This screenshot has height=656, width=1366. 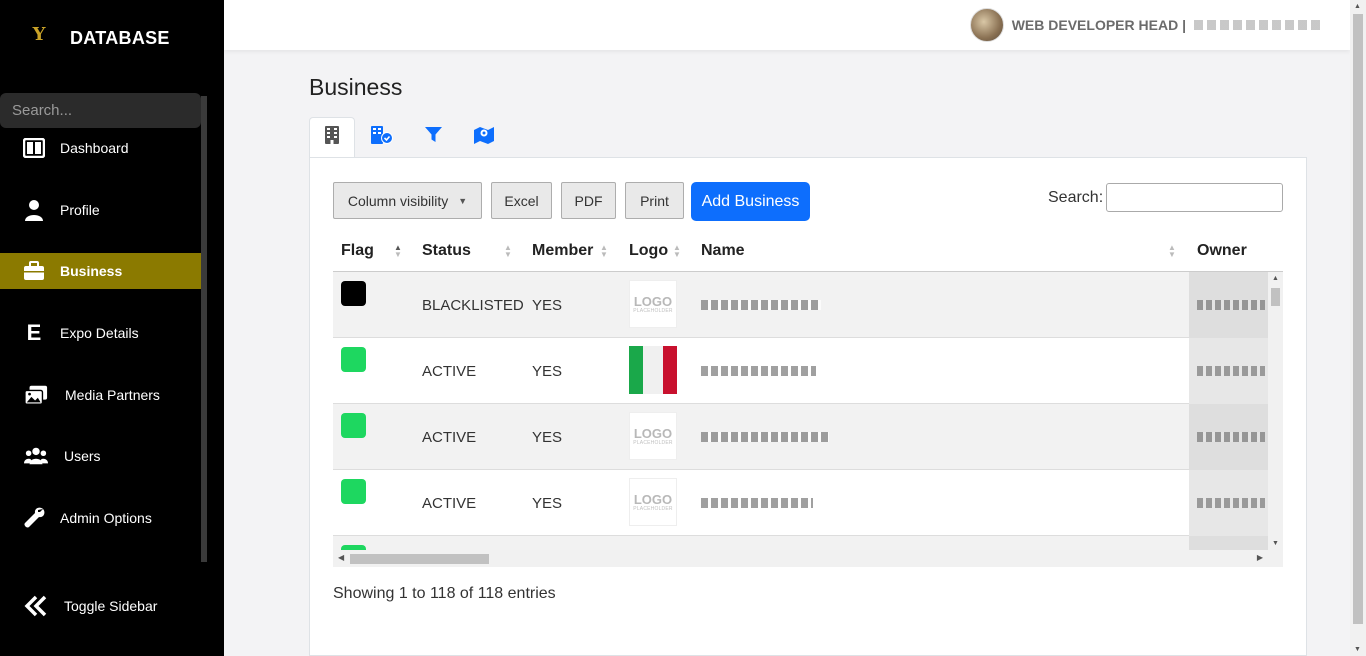 I want to click on column-visibility-button: Column visibility ▼, so click(x=407, y=200).